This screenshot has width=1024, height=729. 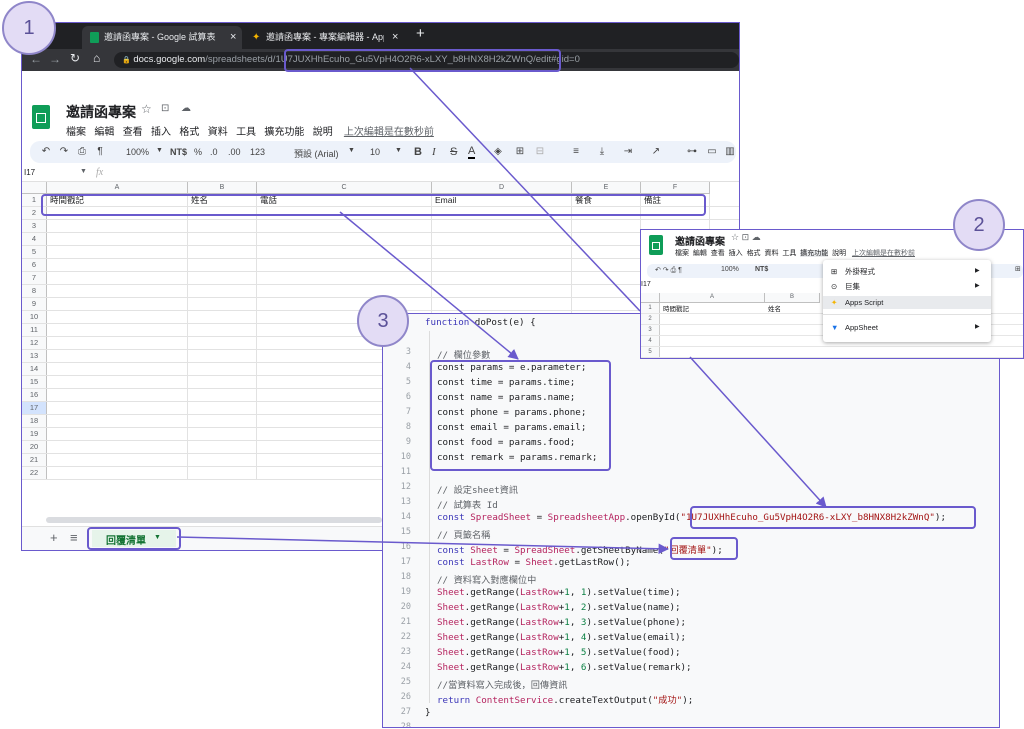 What do you see at coordinates (979, 225) in the screenshot?
I see `callout-badge-2: 2` at bounding box center [979, 225].